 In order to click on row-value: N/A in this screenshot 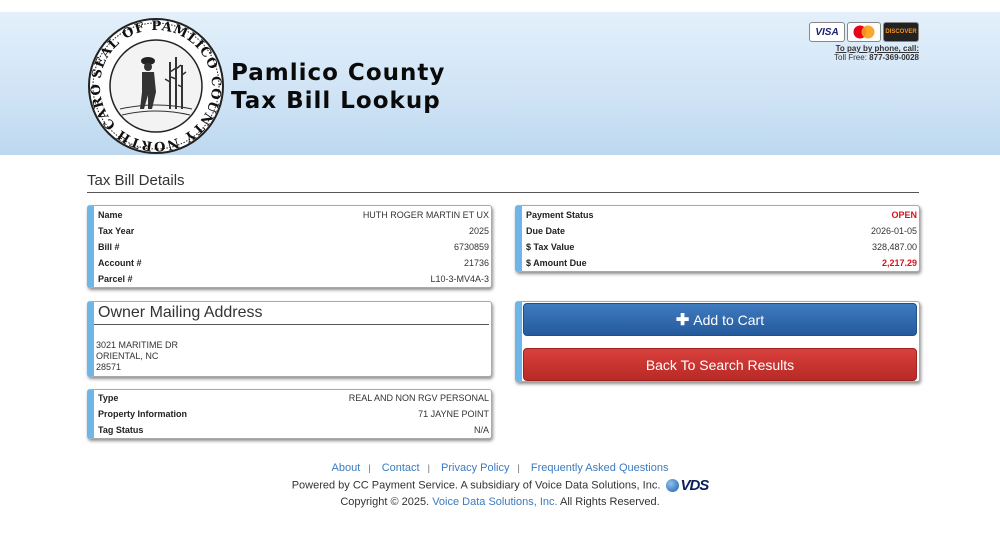, I will do `click(481, 430)`.